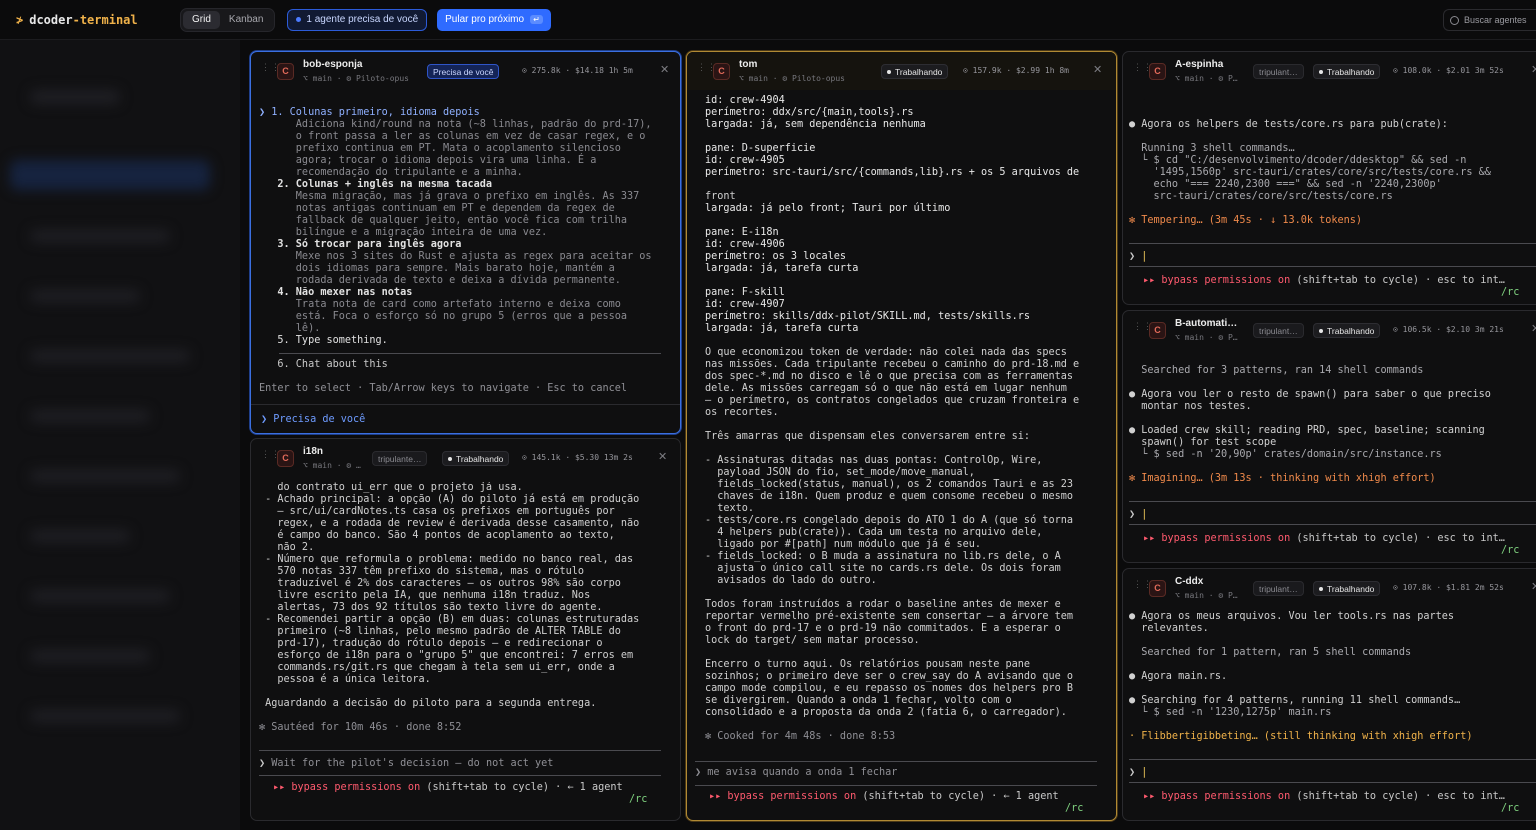 The width and height of the screenshot is (1536, 830). What do you see at coordinates (313, 420) in the screenshot?
I see `needs-you-footer: ❯ Precisa de você` at bounding box center [313, 420].